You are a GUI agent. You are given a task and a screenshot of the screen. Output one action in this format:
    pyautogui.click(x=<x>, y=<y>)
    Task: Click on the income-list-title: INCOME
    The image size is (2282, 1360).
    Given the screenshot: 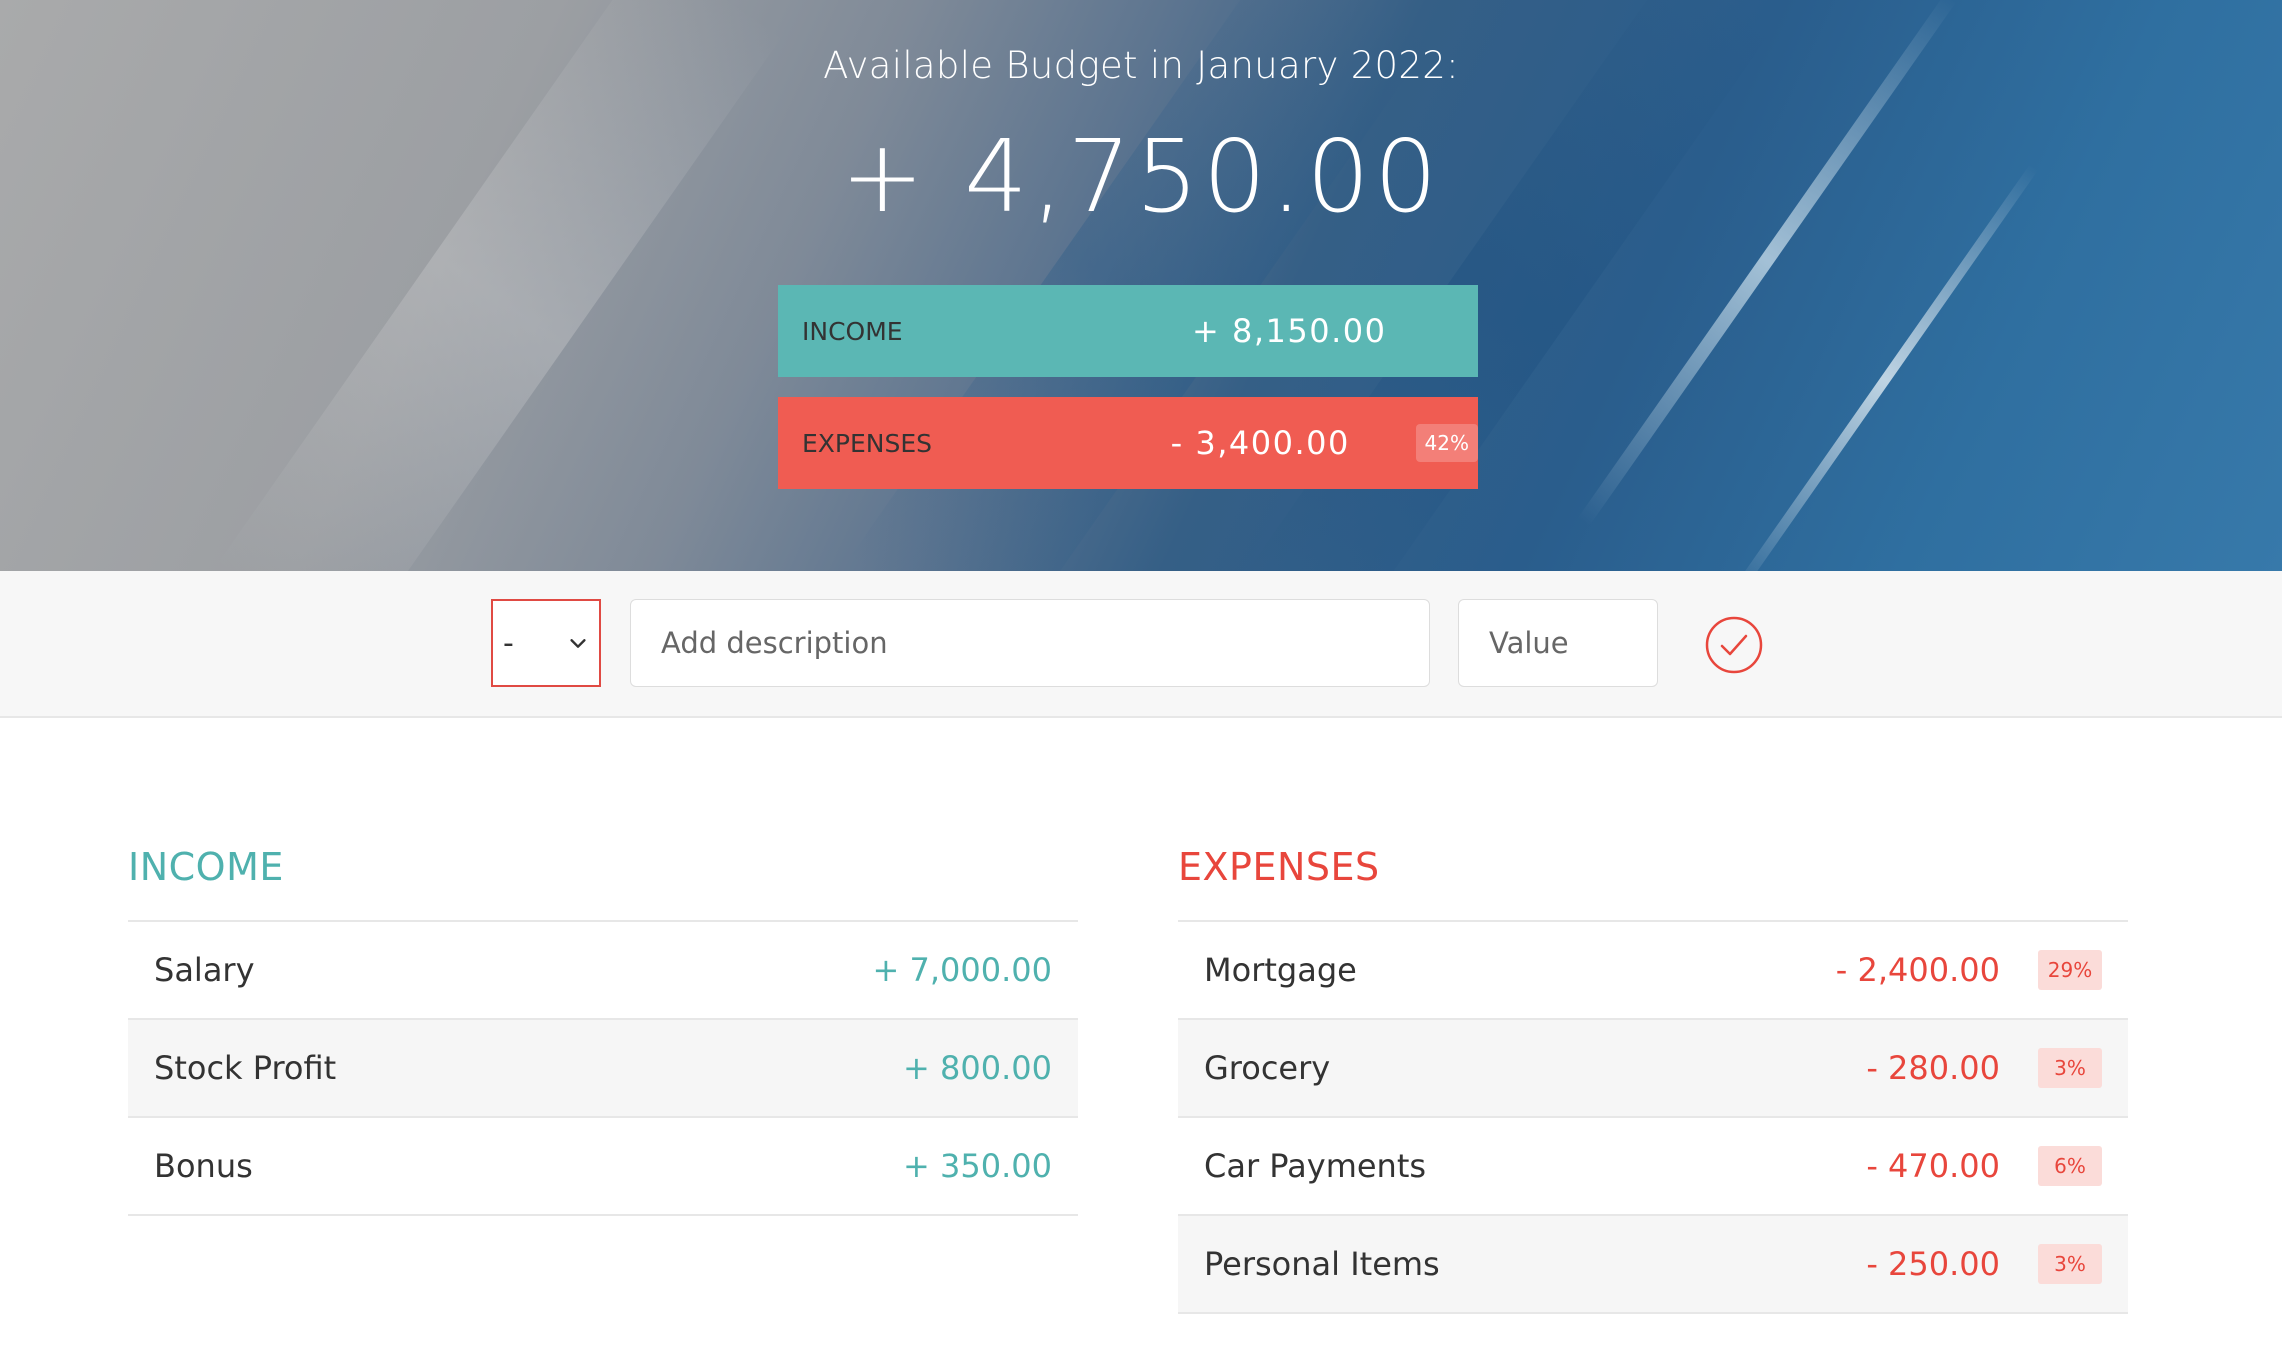 What is the action you would take?
    pyautogui.click(x=603, y=876)
    